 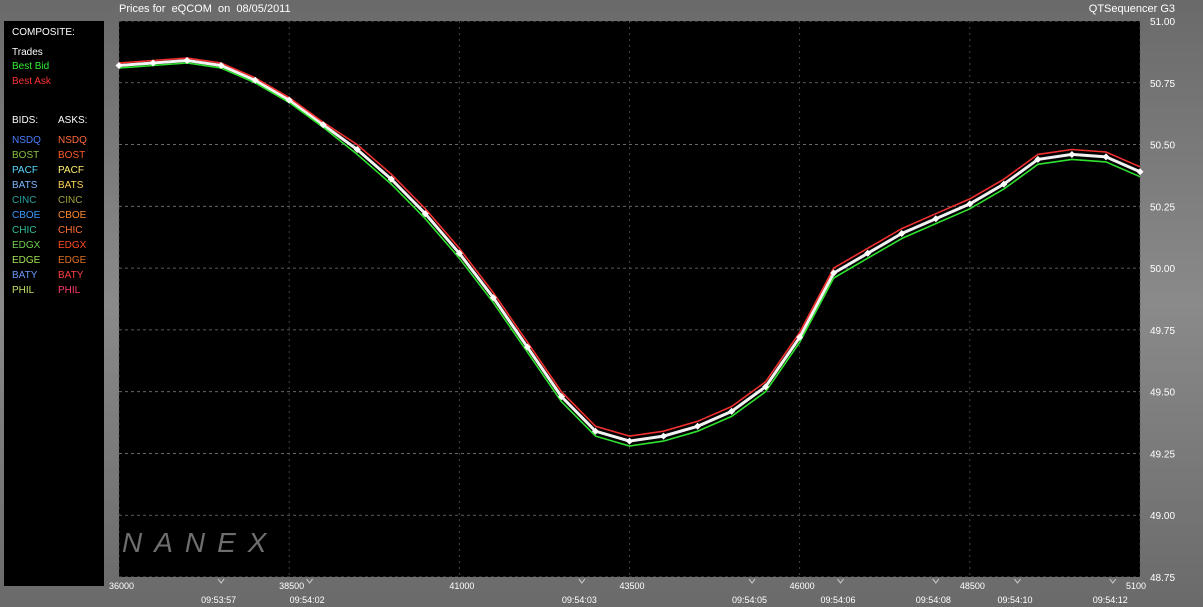 What do you see at coordinates (1162, 393) in the screenshot?
I see `y-tick-label: 49.50` at bounding box center [1162, 393].